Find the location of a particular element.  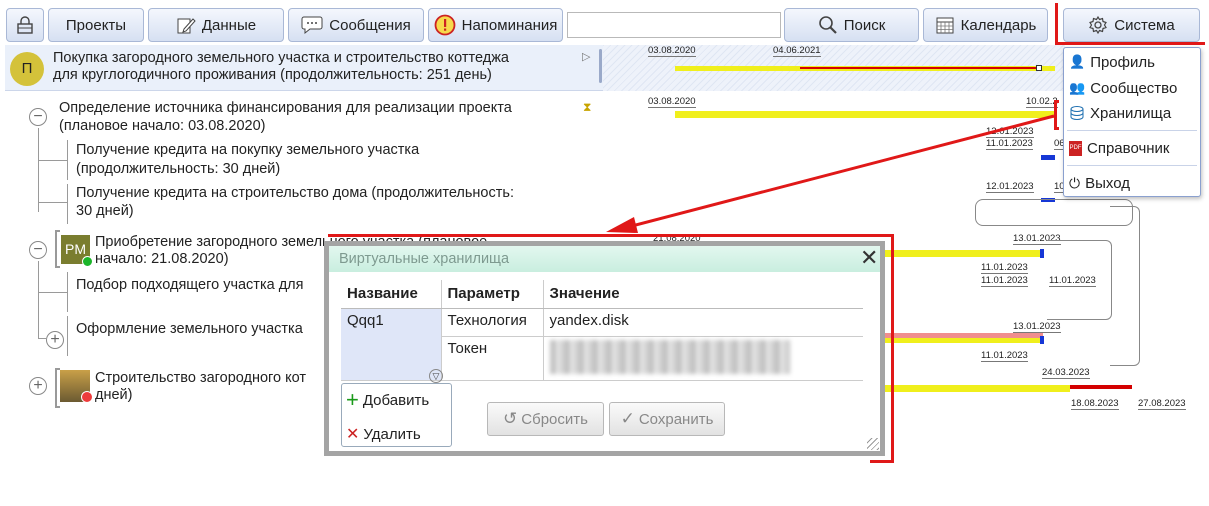

table-row: Qqq1 Технология yandex.disk is located at coordinates (602, 344).